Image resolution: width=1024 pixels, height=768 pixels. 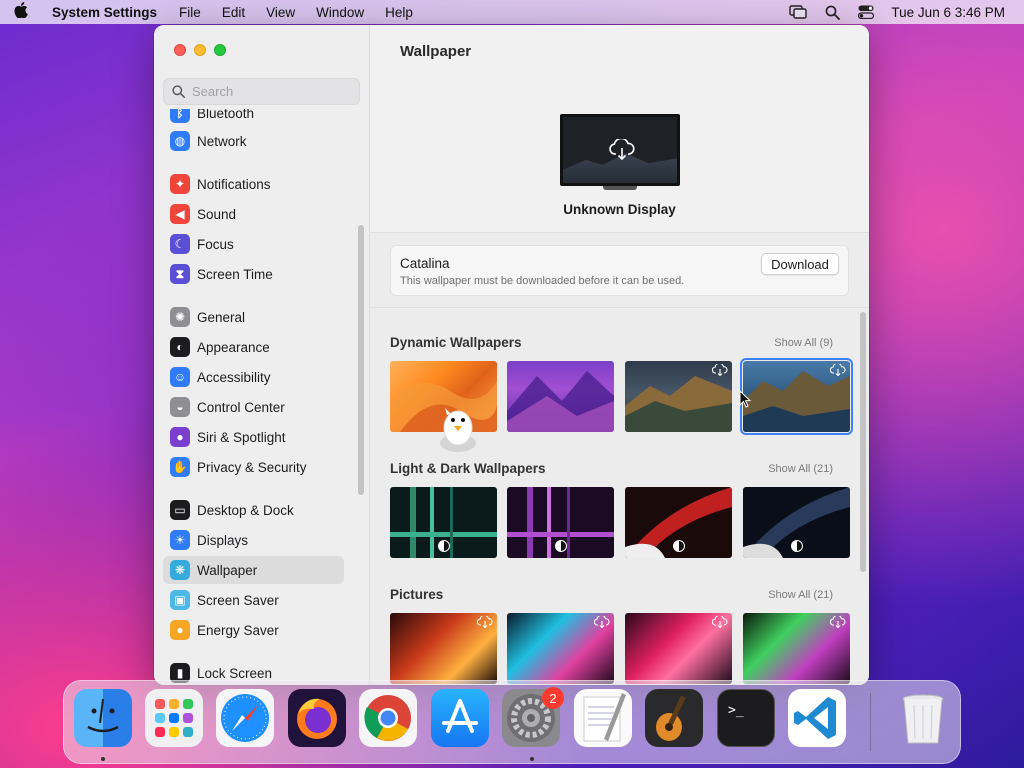 What do you see at coordinates (180, 50) in the screenshot?
I see `close-button` at bounding box center [180, 50].